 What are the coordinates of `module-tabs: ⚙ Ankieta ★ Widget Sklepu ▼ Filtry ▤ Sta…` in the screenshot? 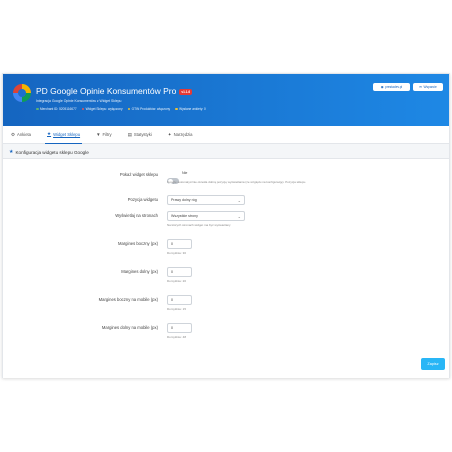 It's located at (226, 135).